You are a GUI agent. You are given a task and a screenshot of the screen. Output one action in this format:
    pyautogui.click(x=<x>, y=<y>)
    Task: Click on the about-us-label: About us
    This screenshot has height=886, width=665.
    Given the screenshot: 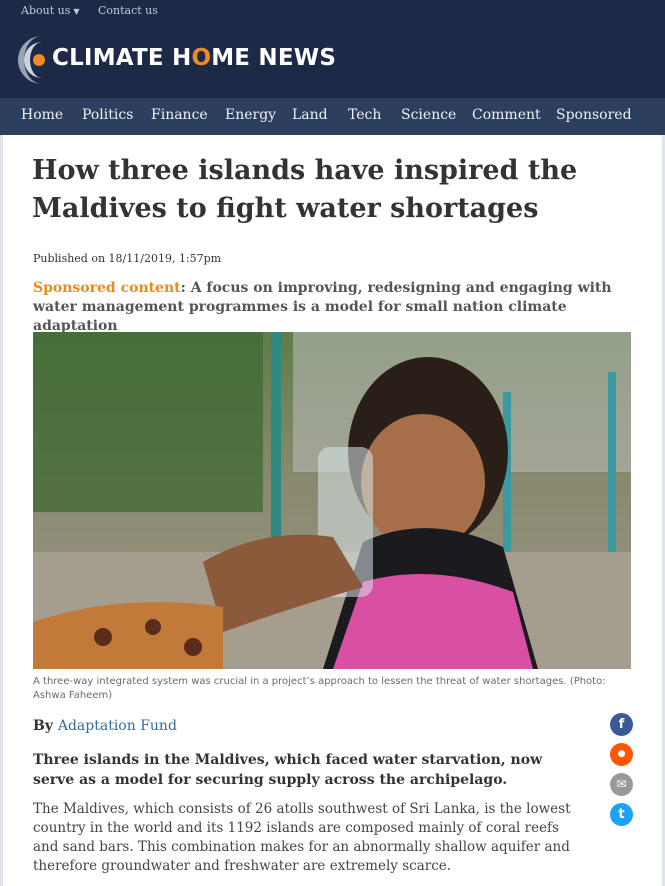 What is the action you would take?
    pyautogui.click(x=46, y=10)
    